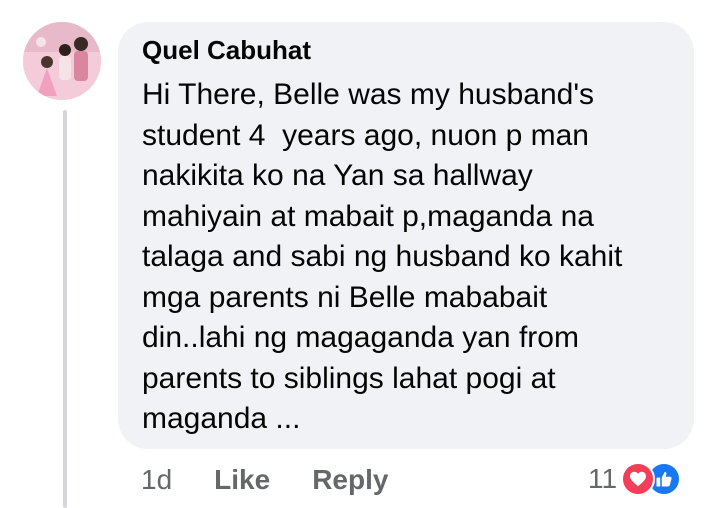 Image resolution: width=720 pixels, height=508 pixels. Describe the element at coordinates (350, 480) in the screenshot. I see `reply-button: Reply` at that location.